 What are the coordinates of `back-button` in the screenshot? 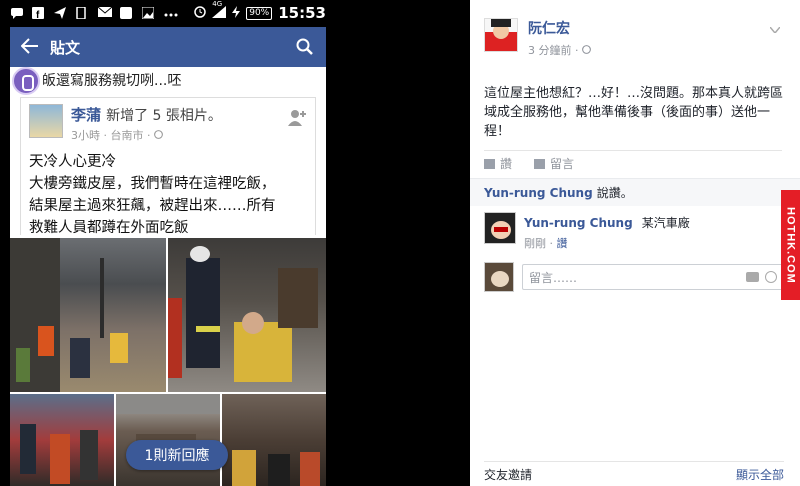 It's located at (30, 47).